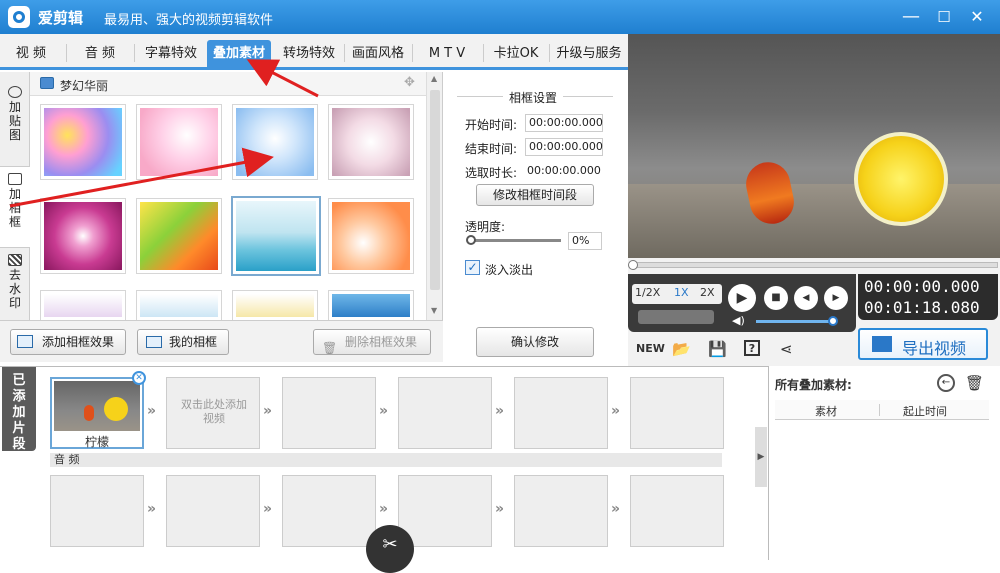 The height and width of the screenshot is (573, 1000). Describe the element at coordinates (141, 177) in the screenshot. I see `annotation-arrow-thumbnail` at that location.